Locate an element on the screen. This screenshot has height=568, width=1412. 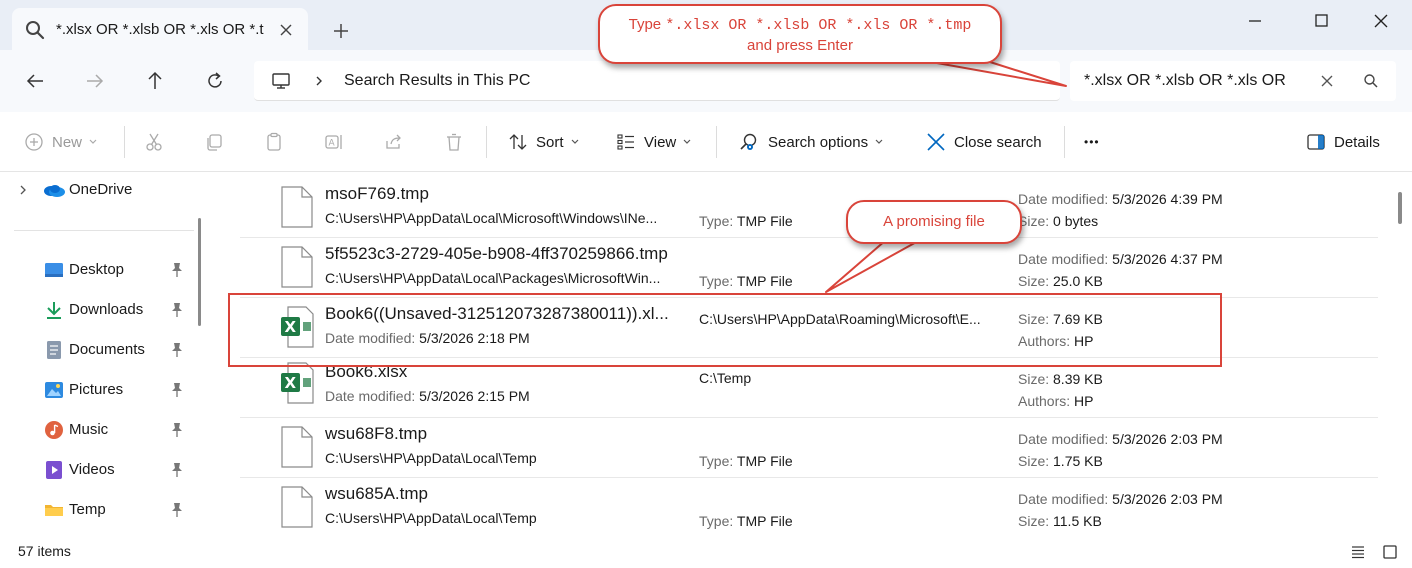
back-arrow-icon is located at coordinates (35, 81).